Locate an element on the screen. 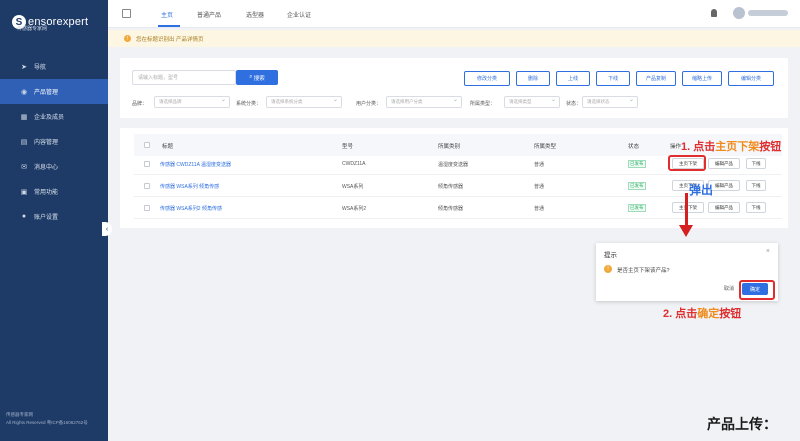 The width and height of the screenshot is (800, 441). sidebar-item-tools: ▣ 常用功能 is located at coordinates (54, 191).